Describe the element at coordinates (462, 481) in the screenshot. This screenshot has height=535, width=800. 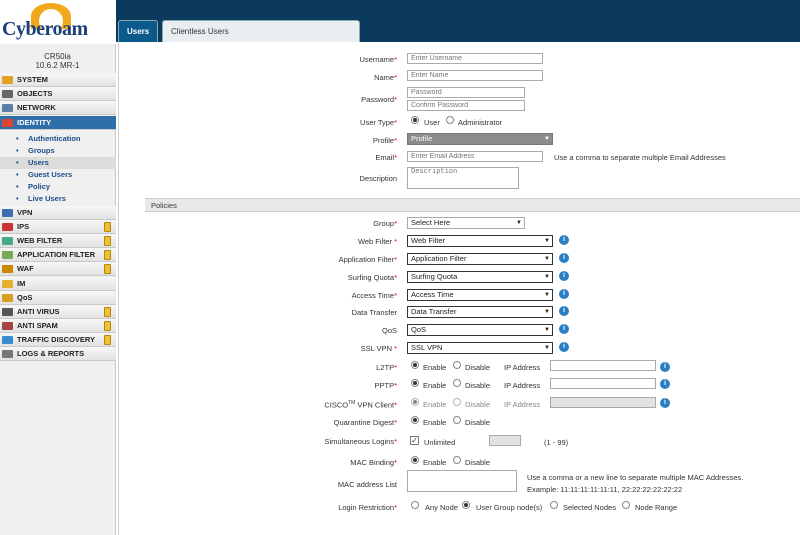
I see `mac-address-list-textarea` at that location.